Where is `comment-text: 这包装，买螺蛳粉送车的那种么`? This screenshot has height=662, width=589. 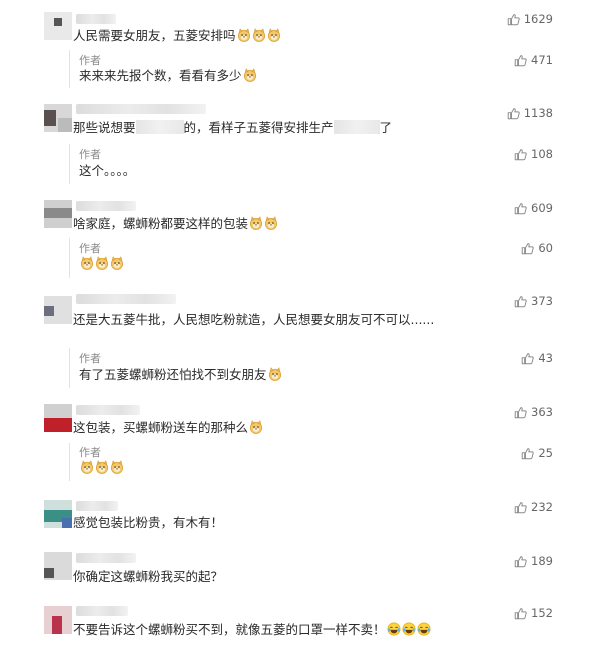 comment-text: 这包装，买螺蛳粉送车的那种么 is located at coordinates (168, 428).